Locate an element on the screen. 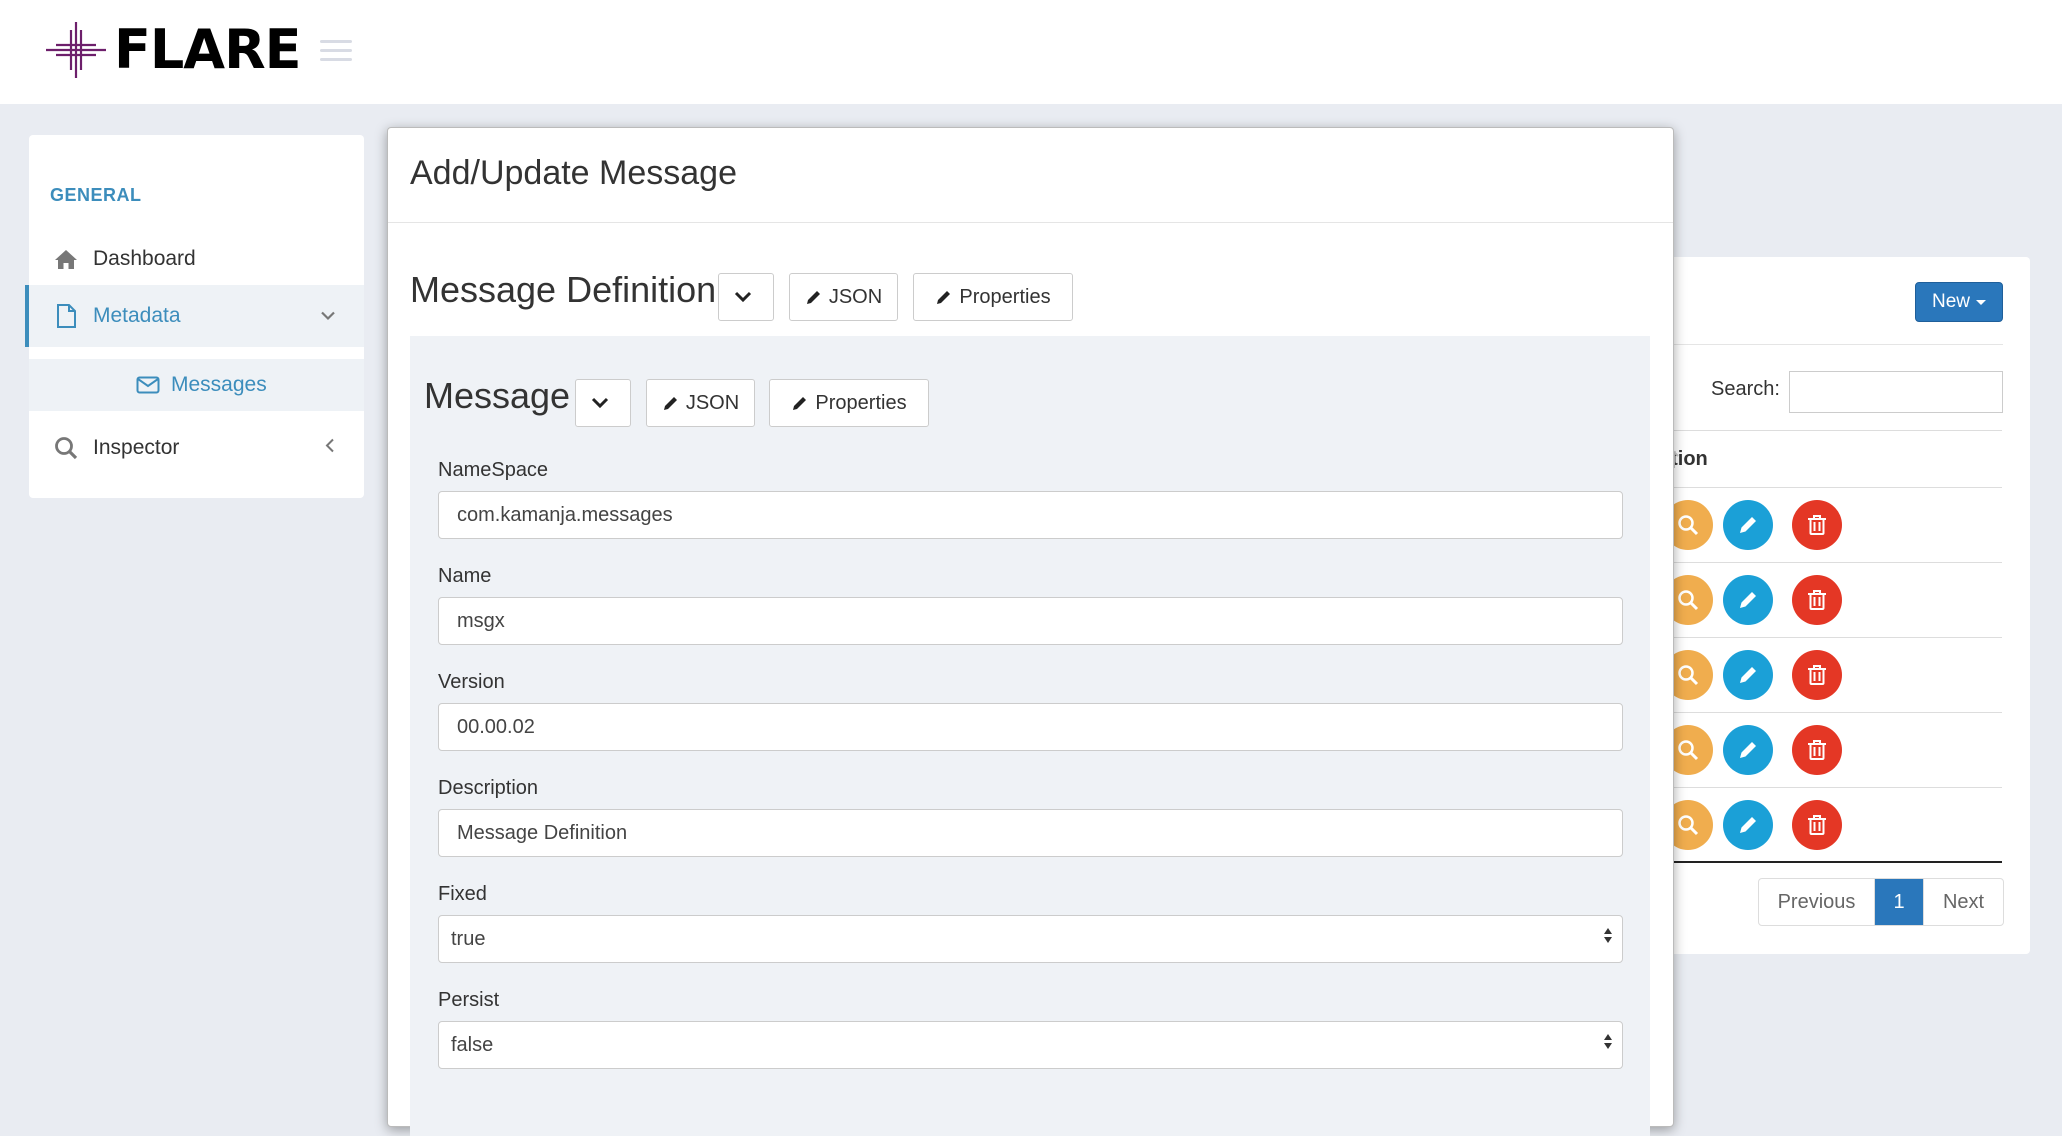  name-label: Name is located at coordinates (465, 576).